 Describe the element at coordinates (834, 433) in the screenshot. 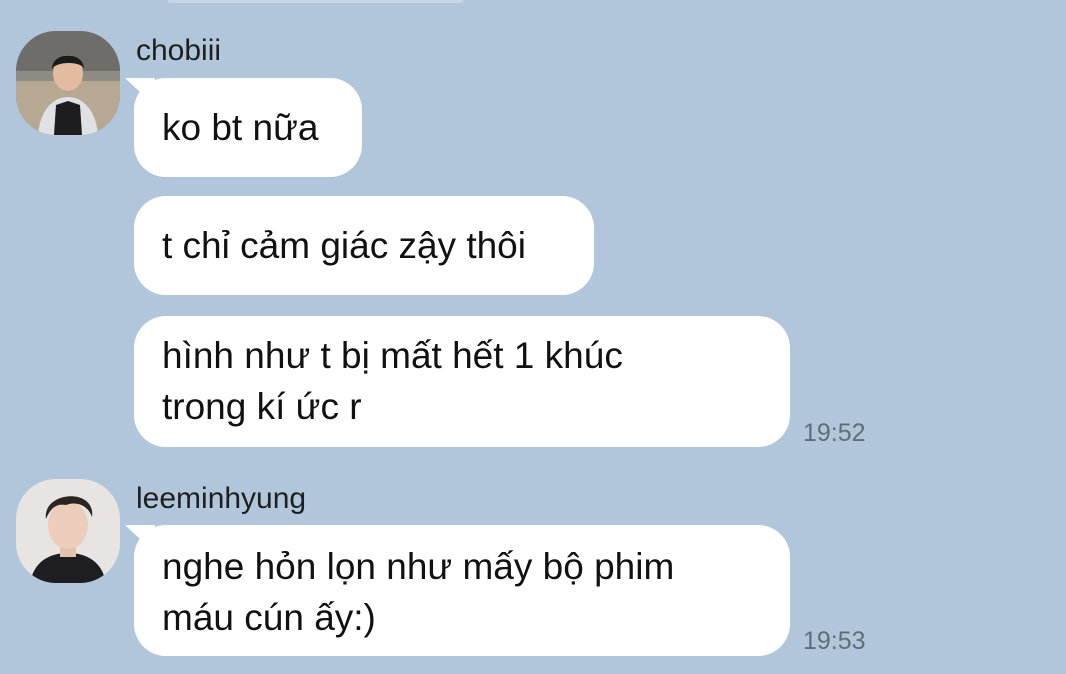

I see `message-timestamp: 19:52` at that location.